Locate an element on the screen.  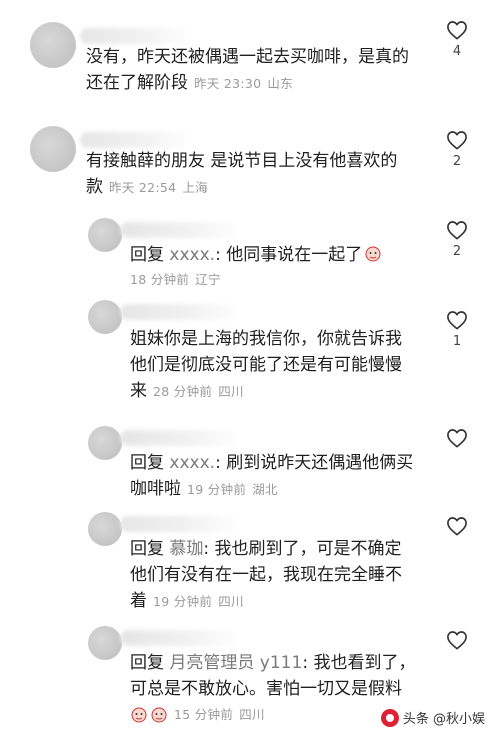
comment-item: 没有，昨天还被偶遇一起去买咖啡，是真的 还在了解阶段 昨天 23:30 山东 4 is located at coordinates (249, 55).